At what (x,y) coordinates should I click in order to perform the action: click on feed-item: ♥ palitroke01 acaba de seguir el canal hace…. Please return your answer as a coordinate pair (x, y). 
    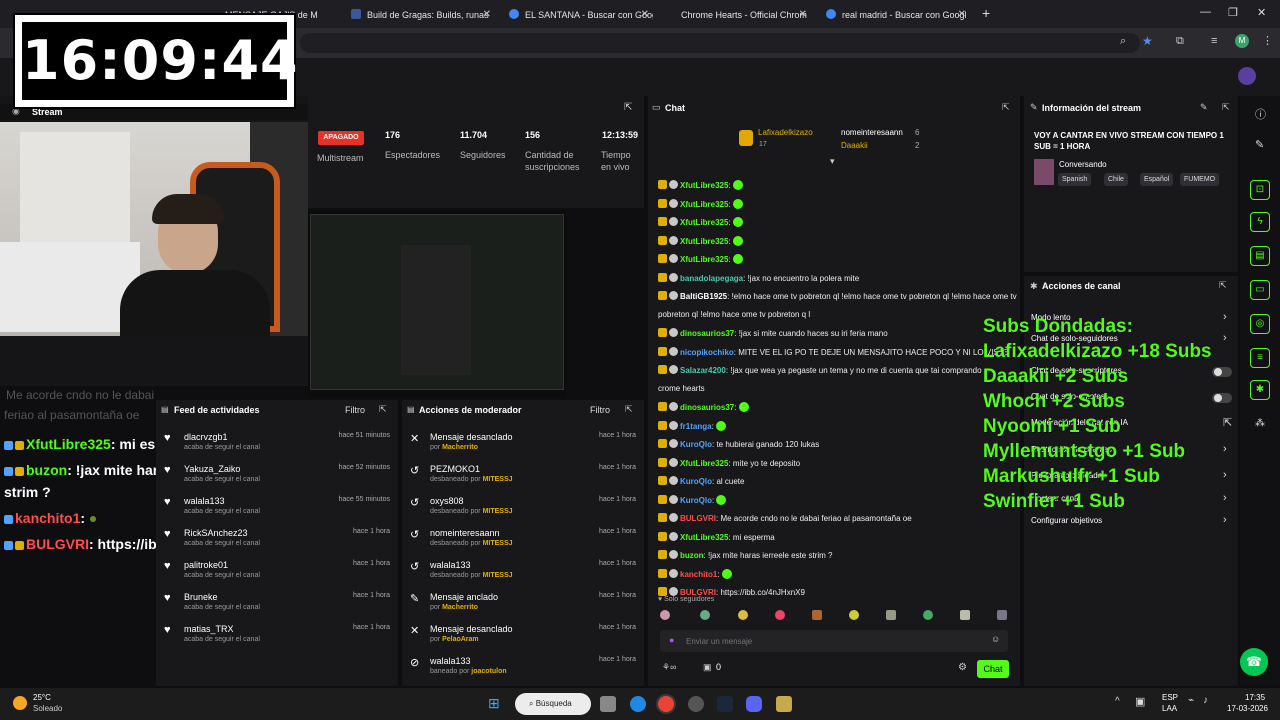
    Looking at the image, I should click on (276, 574).